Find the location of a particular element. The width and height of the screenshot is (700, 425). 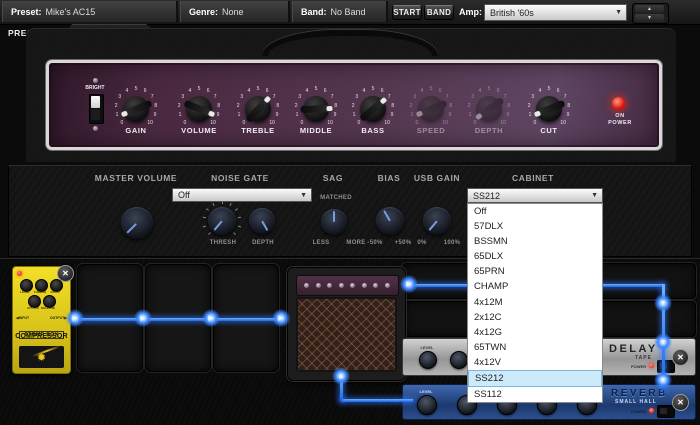

pedal-logo: ✹ is located at coordinates (41, 357).